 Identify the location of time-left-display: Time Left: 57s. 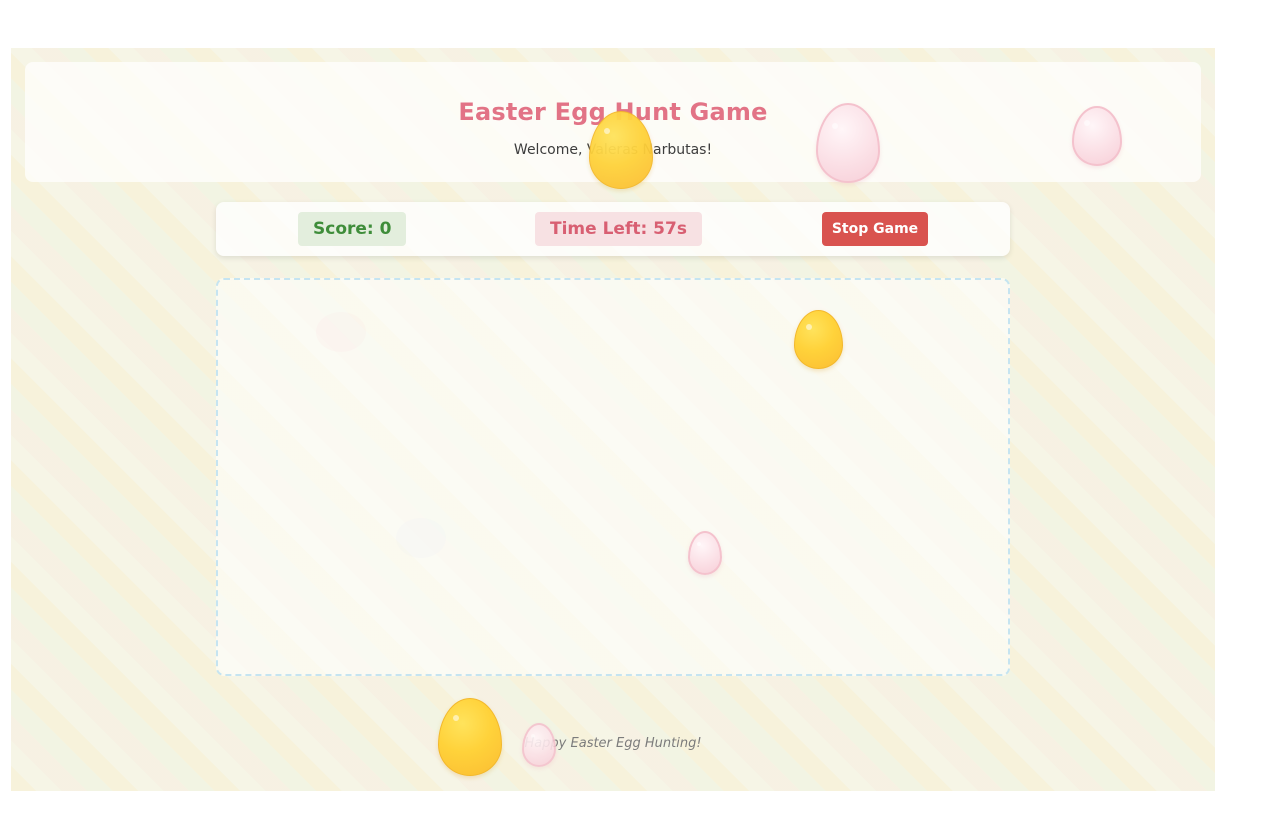
(618, 229).